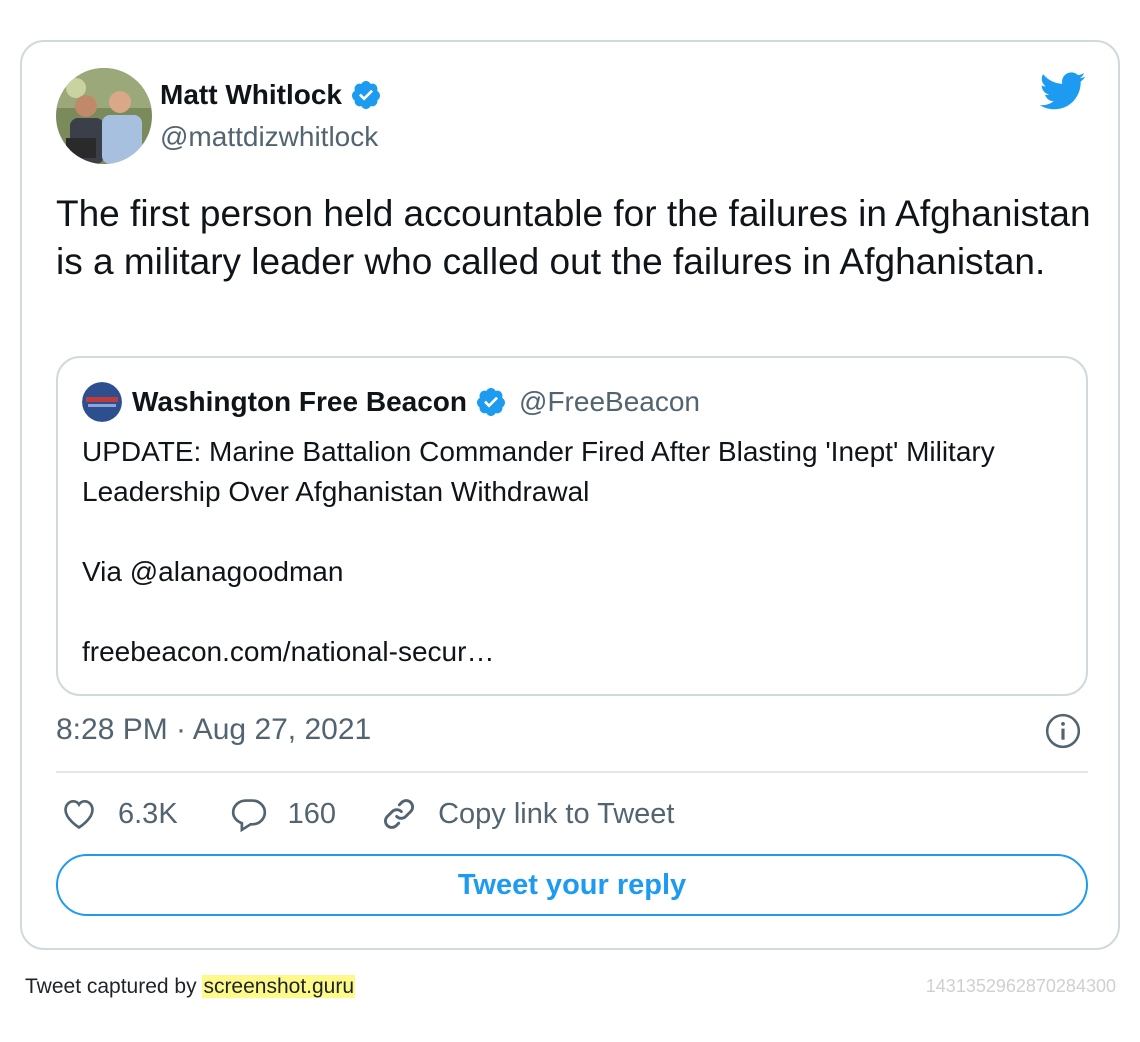 The image size is (1140, 1042). Describe the element at coordinates (251, 95) in the screenshot. I see `author-name-text: Matt Whitlock` at that location.